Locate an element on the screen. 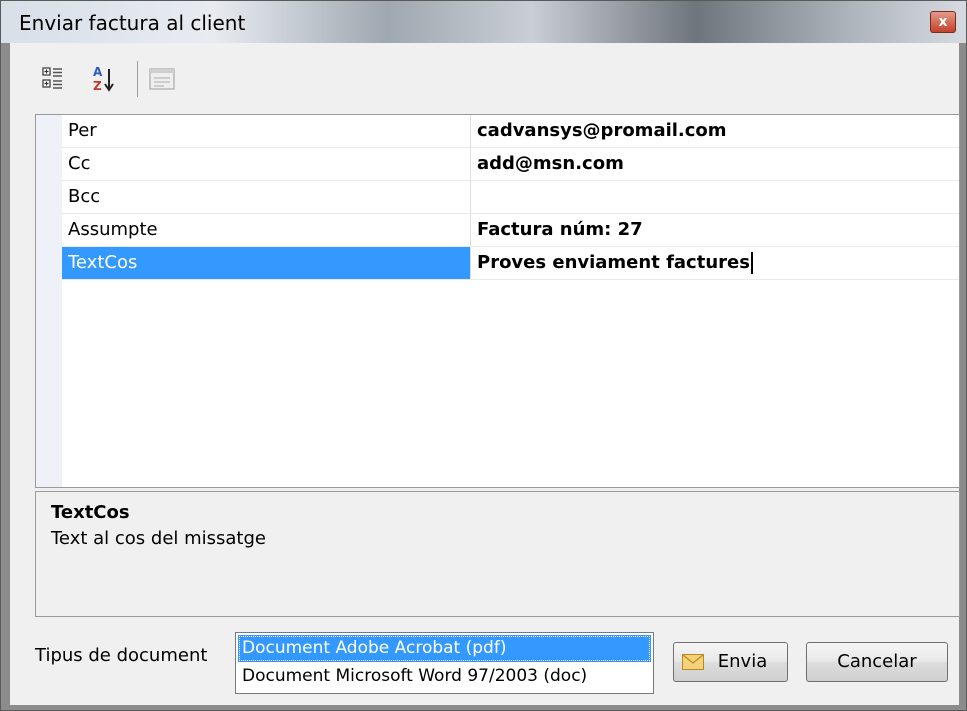  property-pages-button is located at coordinates (163, 80).